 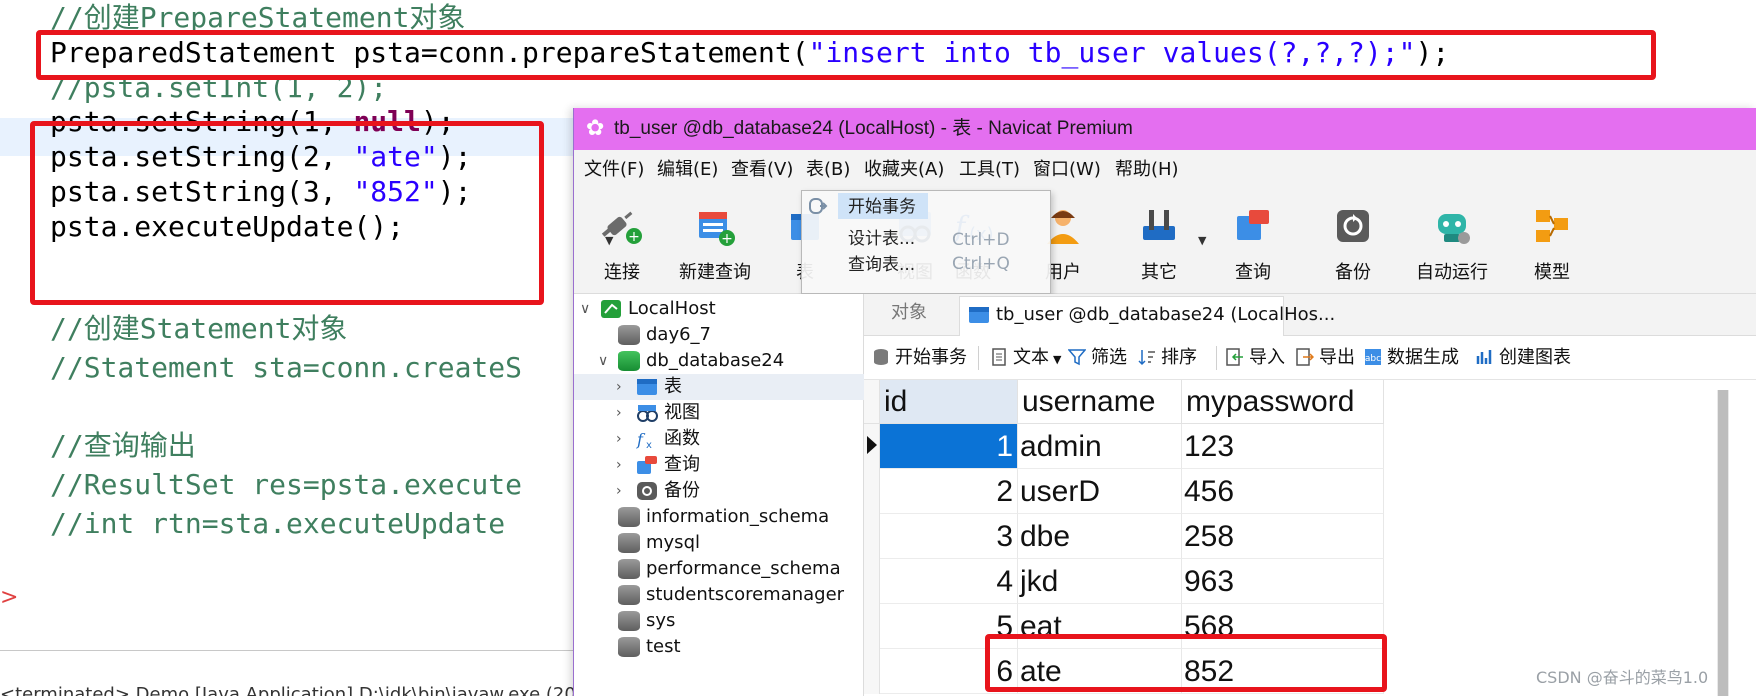 I want to click on menu-file: 文件(F), so click(x=614, y=170).